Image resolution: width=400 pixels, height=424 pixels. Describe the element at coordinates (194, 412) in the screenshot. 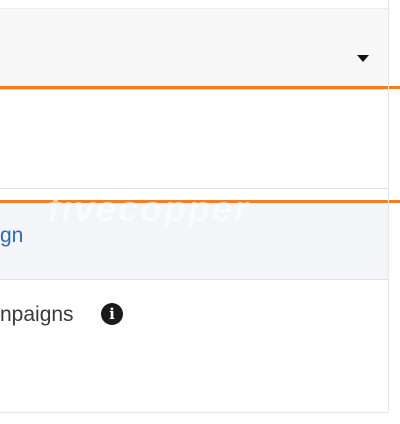

I see `bottom-divider` at that location.